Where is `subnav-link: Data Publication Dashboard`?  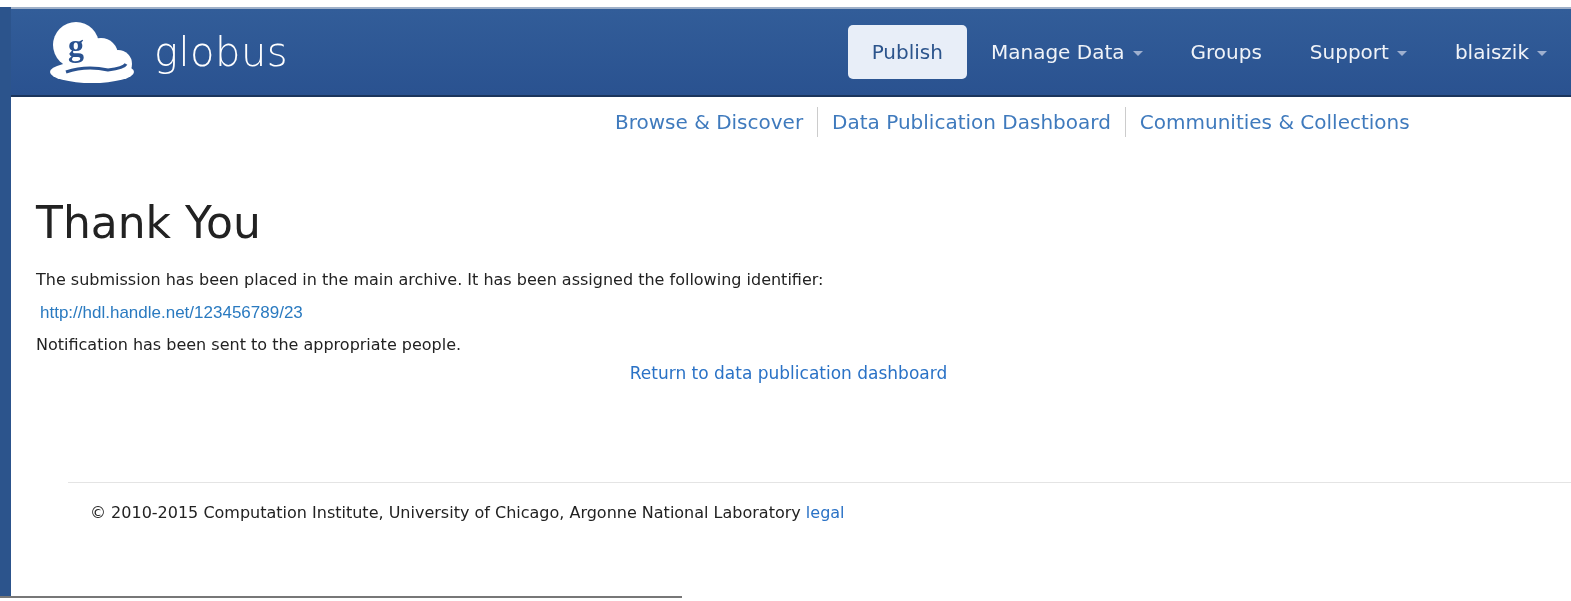 subnav-link: Data Publication Dashboard is located at coordinates (971, 122).